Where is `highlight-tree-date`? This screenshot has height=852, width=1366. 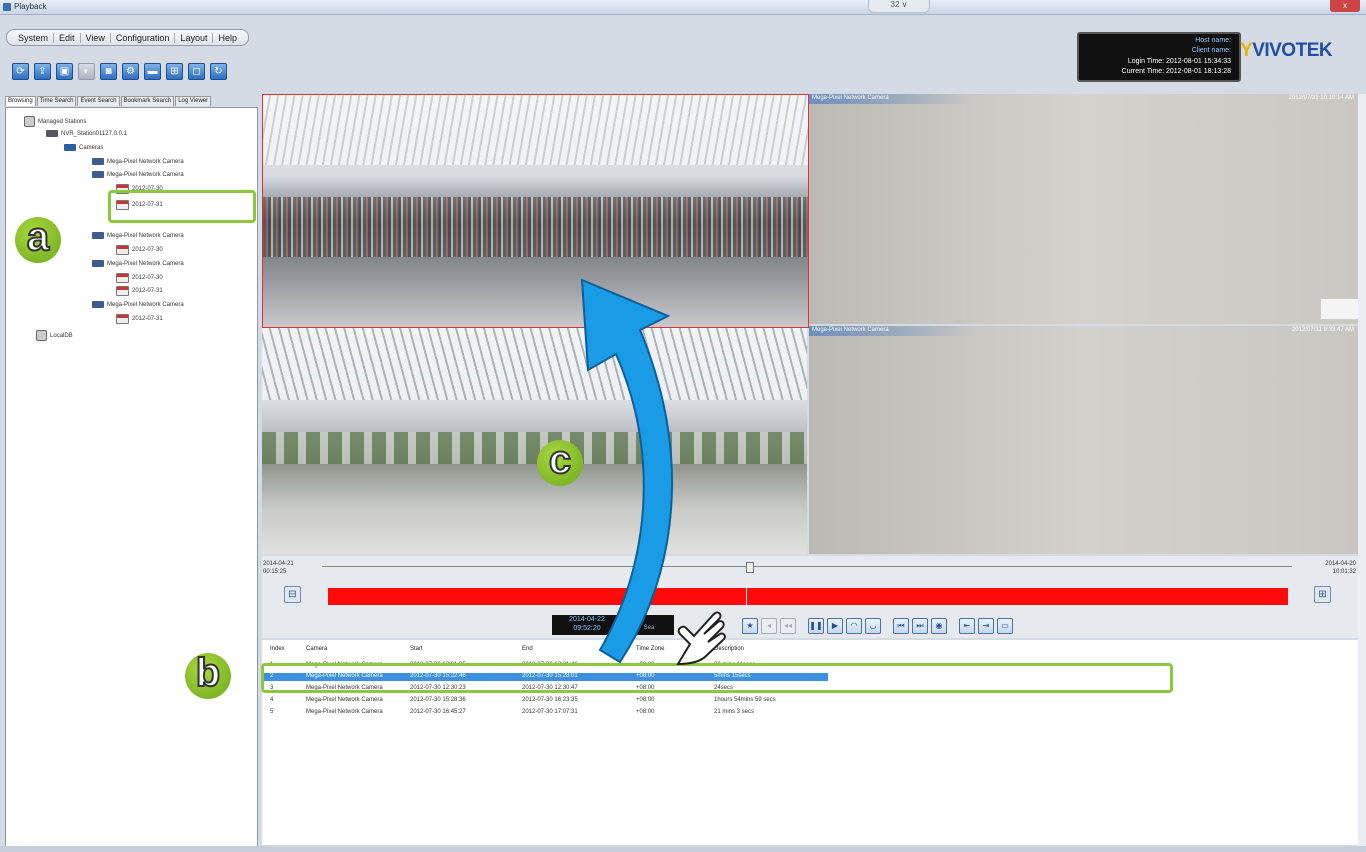 highlight-tree-date is located at coordinates (182, 206).